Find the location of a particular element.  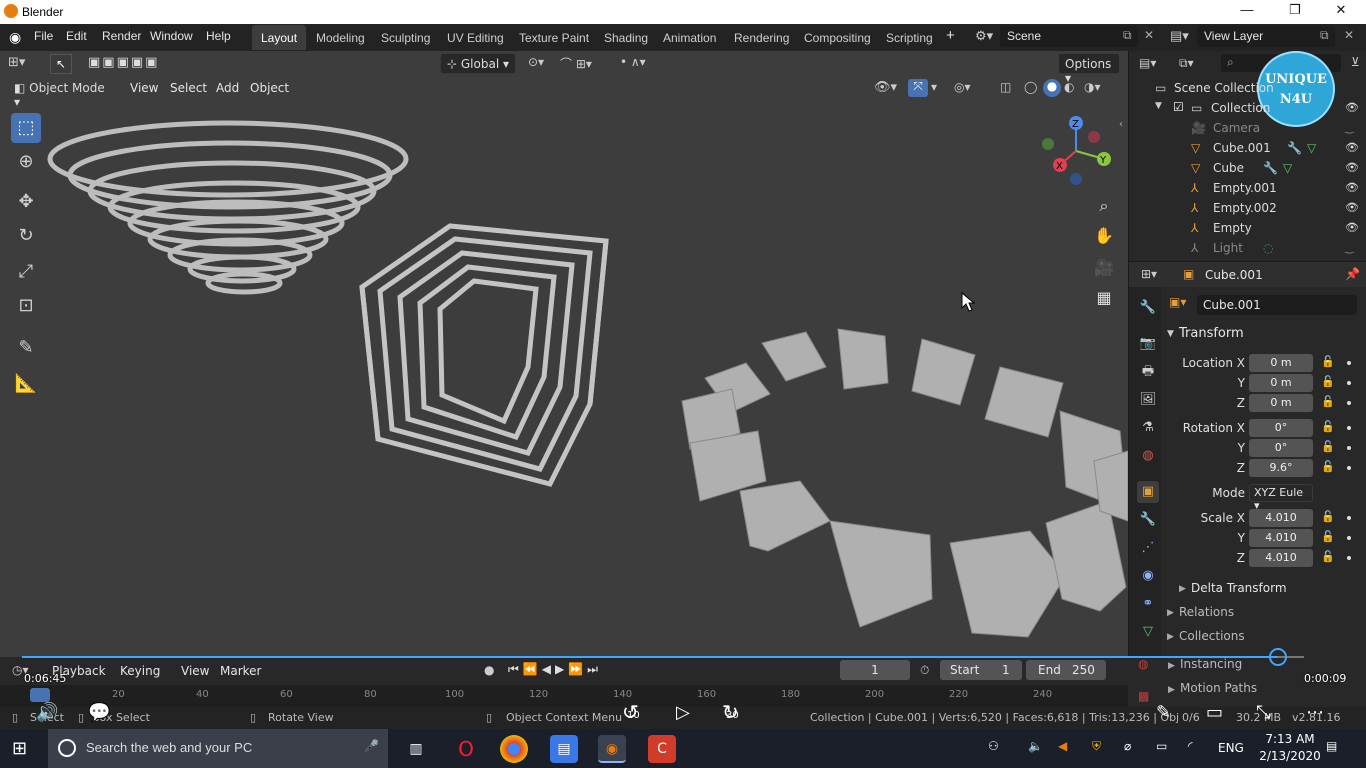

data-tab-icon: ▽ is located at coordinates (1148, 632).